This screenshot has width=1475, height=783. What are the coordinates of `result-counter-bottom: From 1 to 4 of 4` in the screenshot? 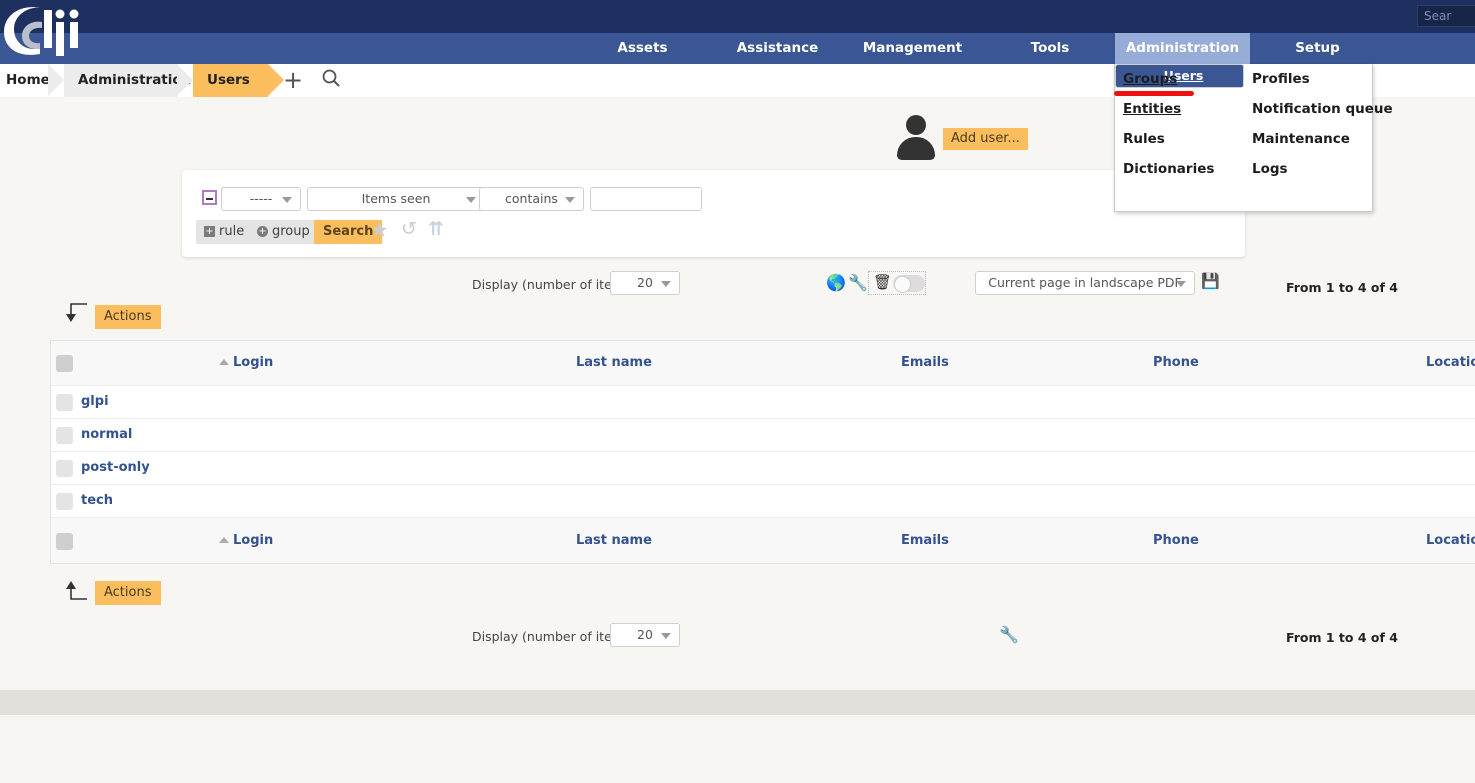 It's located at (1342, 637).